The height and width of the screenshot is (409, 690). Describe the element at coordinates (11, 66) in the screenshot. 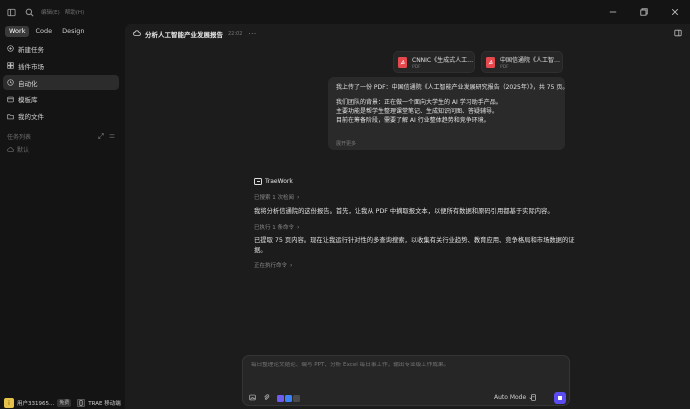

I see `plugin-market-icon` at that location.